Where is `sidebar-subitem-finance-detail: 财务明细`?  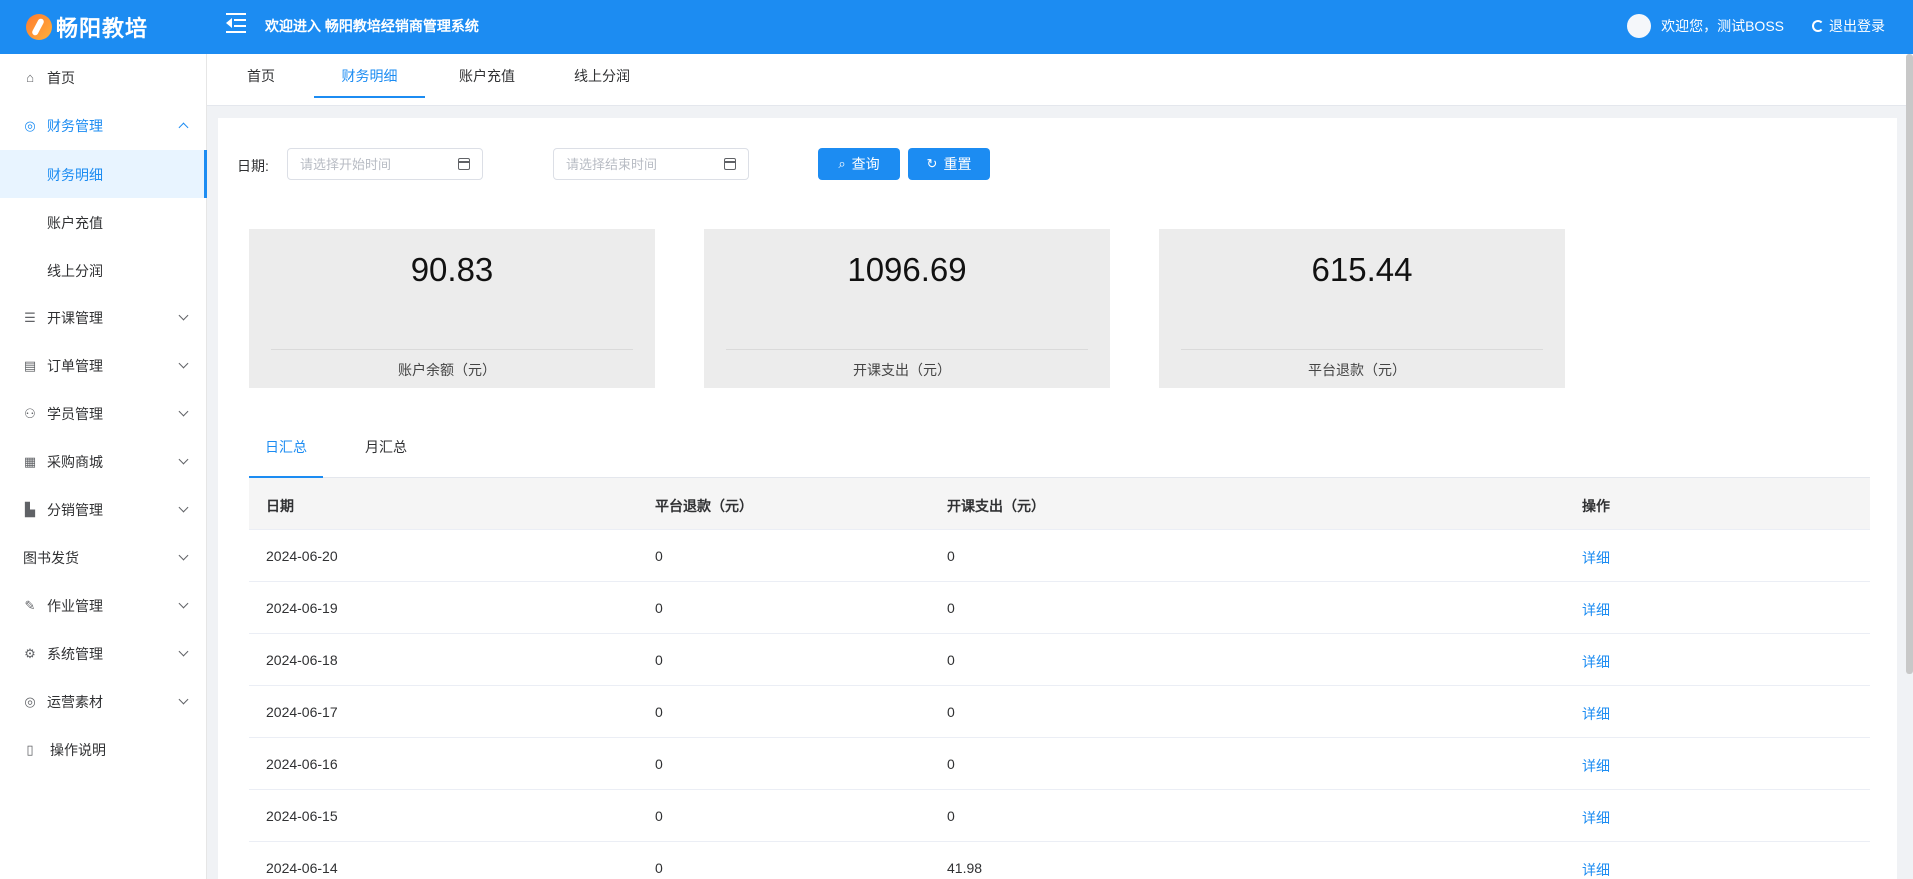 sidebar-subitem-finance-detail: 财务明细 is located at coordinates (103, 174).